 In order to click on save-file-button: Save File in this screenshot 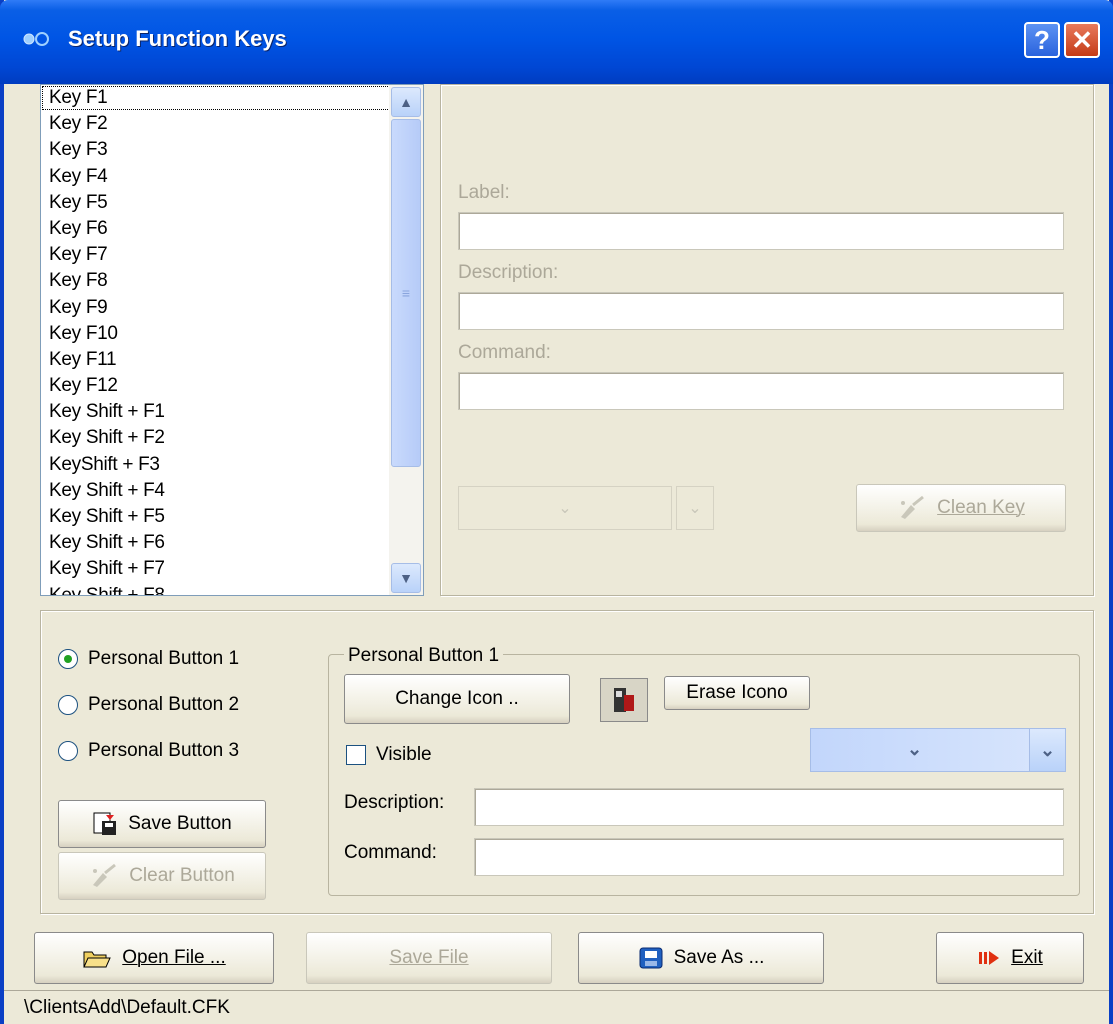, I will do `click(429, 958)`.